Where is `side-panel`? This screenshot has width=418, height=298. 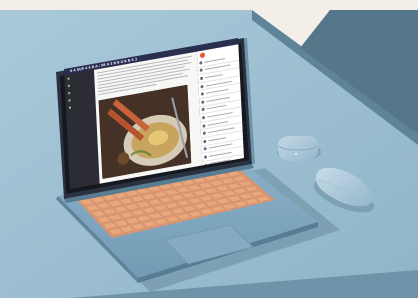
side-panel is located at coordinates (220, 105).